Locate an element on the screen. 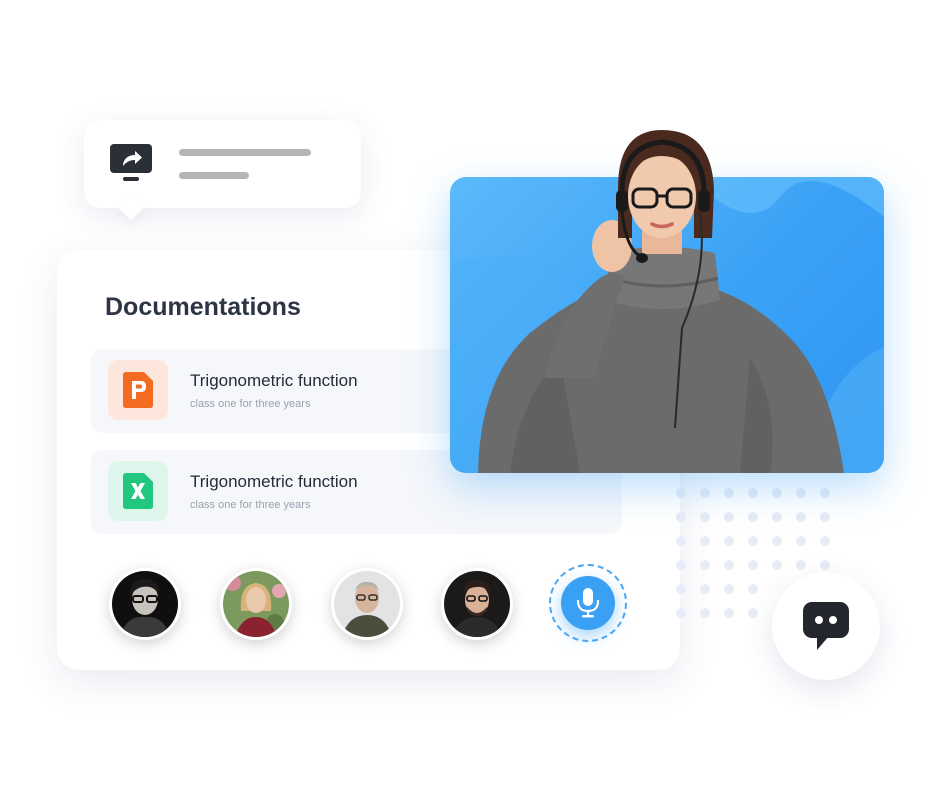 The image size is (940, 800). powerpoint-file-icon is located at coordinates (138, 390).